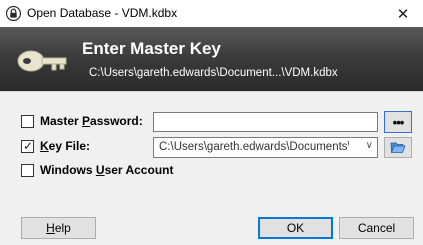 This screenshot has height=245, width=423. I want to click on close-icon: ✕, so click(403, 14).